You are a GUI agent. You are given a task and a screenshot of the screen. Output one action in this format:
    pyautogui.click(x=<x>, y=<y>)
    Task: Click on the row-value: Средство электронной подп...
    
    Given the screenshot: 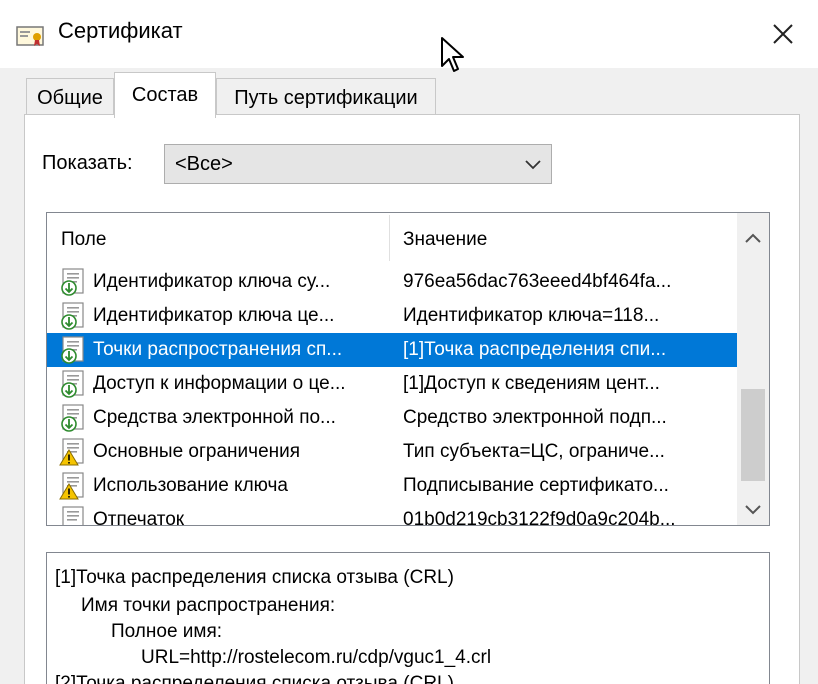 What is the action you would take?
    pyautogui.click(x=535, y=417)
    